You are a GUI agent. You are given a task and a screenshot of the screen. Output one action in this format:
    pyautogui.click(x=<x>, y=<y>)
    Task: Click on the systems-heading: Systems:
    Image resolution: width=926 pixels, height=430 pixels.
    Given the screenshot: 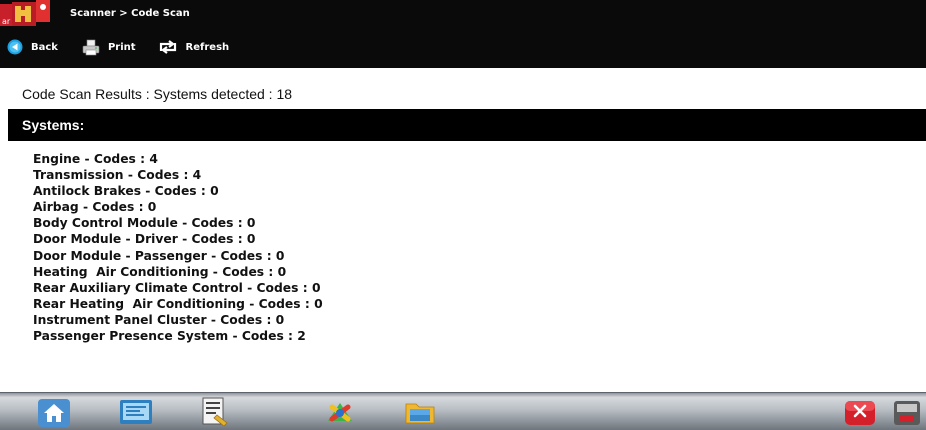 What is the action you would take?
    pyautogui.click(x=53, y=125)
    